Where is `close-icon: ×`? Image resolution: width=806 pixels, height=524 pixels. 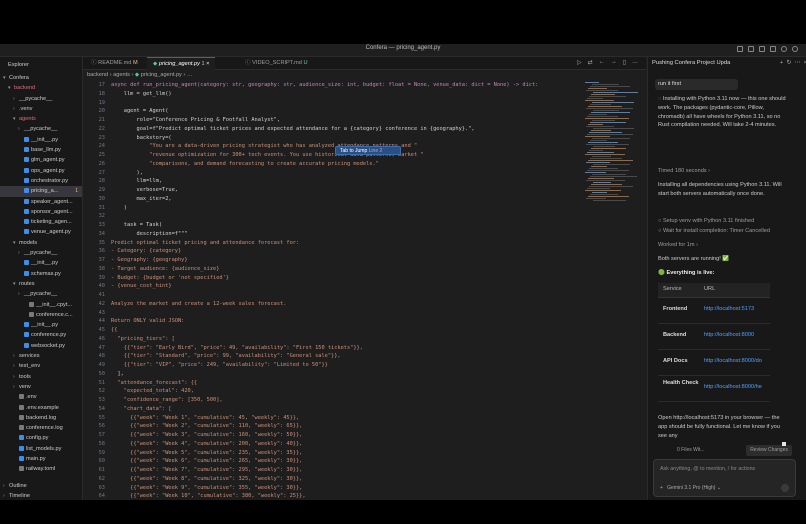
close-icon: × is located at coordinates (207, 64).